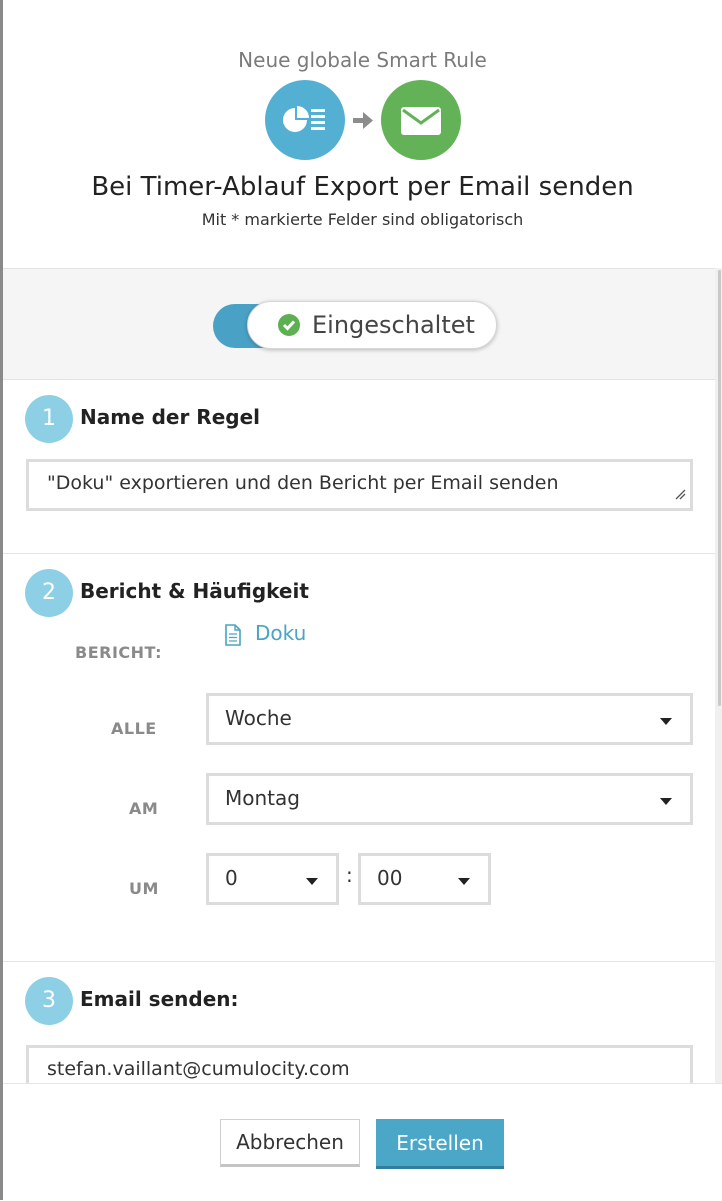 This screenshot has width=722, height=1201. What do you see at coordinates (231, 878) in the screenshot?
I see `hour-select-value: 0` at bounding box center [231, 878].